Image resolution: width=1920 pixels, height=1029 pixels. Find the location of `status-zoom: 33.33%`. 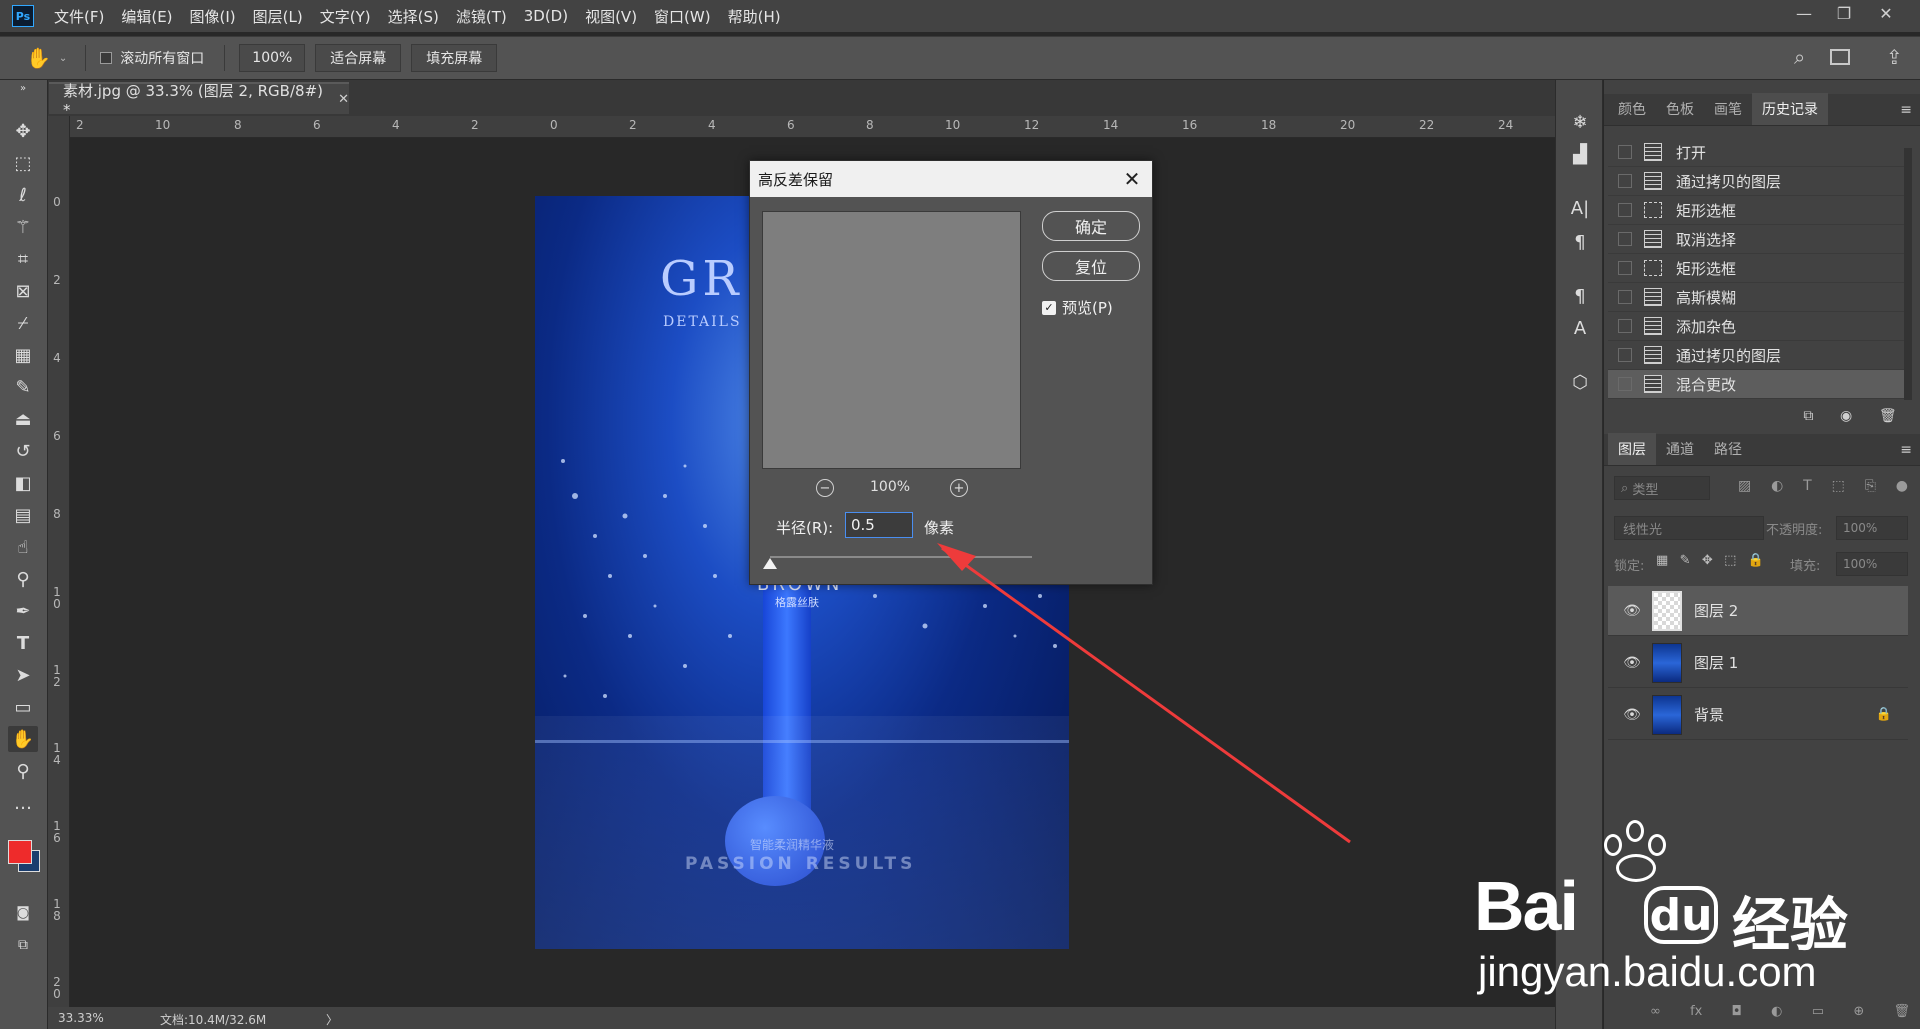

status-zoom: 33.33% is located at coordinates (81, 1018).